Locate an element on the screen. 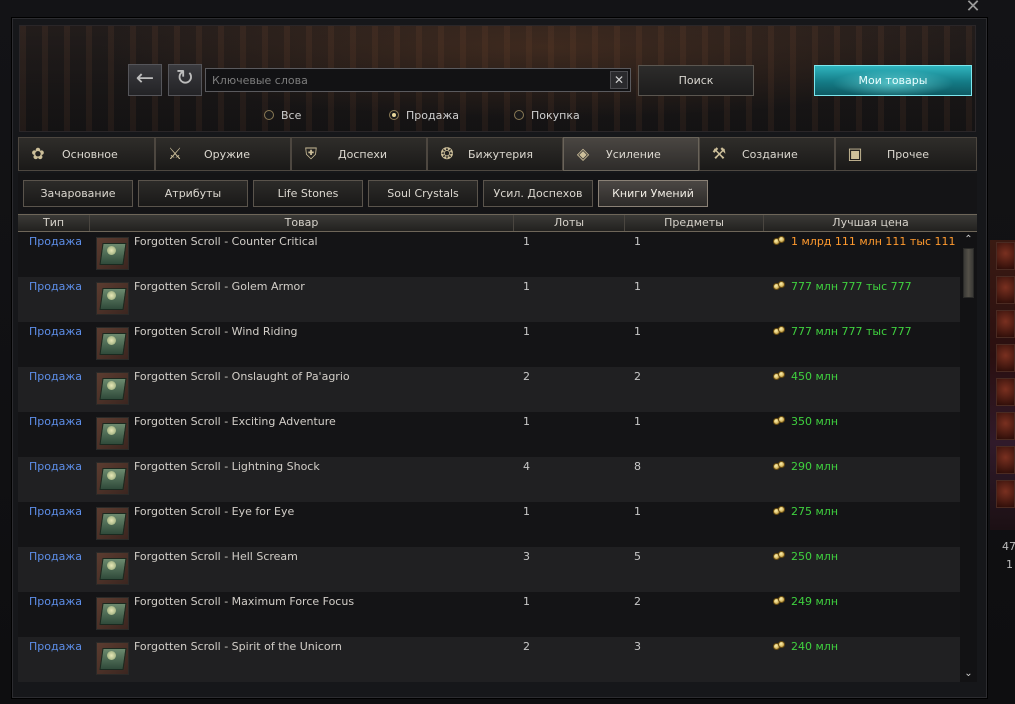 This screenshot has width=1015, height=704. tab-weapon: ⚔ Оружие is located at coordinates (223, 154).